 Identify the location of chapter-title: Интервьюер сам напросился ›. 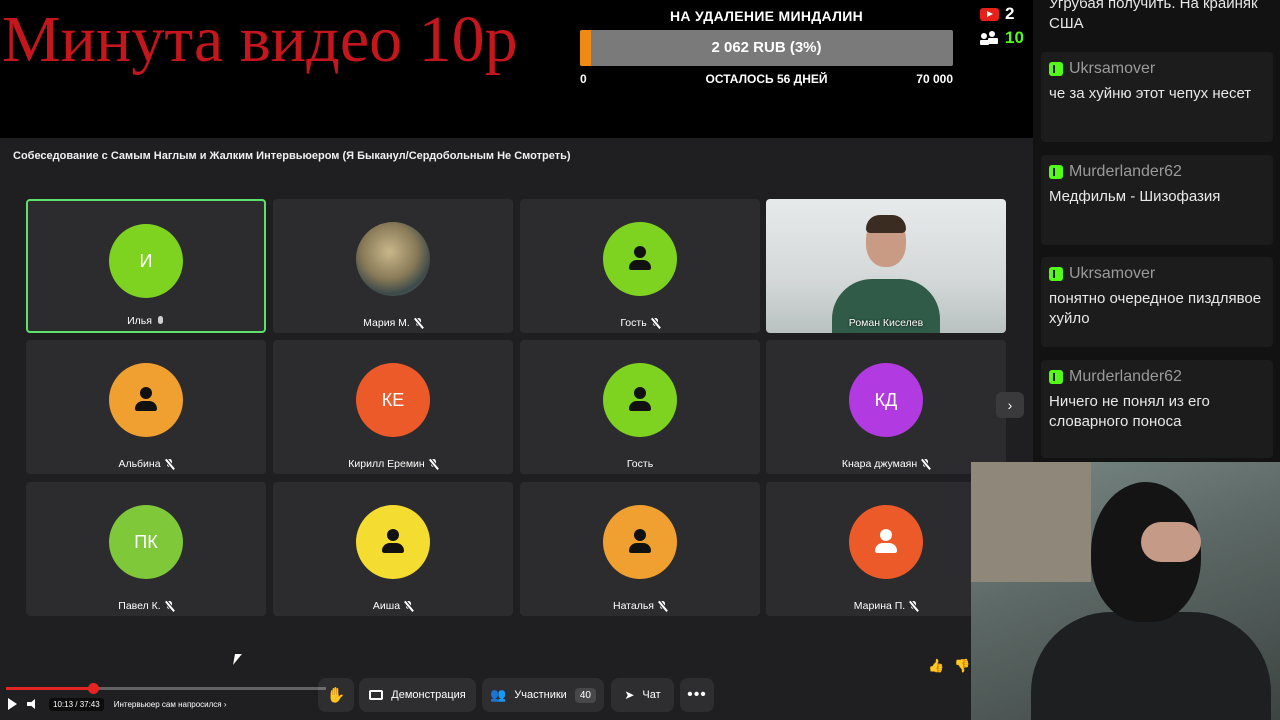
(170, 704).